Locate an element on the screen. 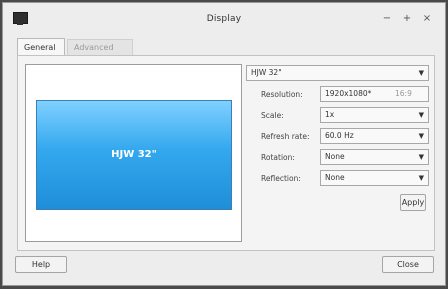 The height and width of the screenshot is (289, 448). reflection-select: None ▼ is located at coordinates (374, 178).